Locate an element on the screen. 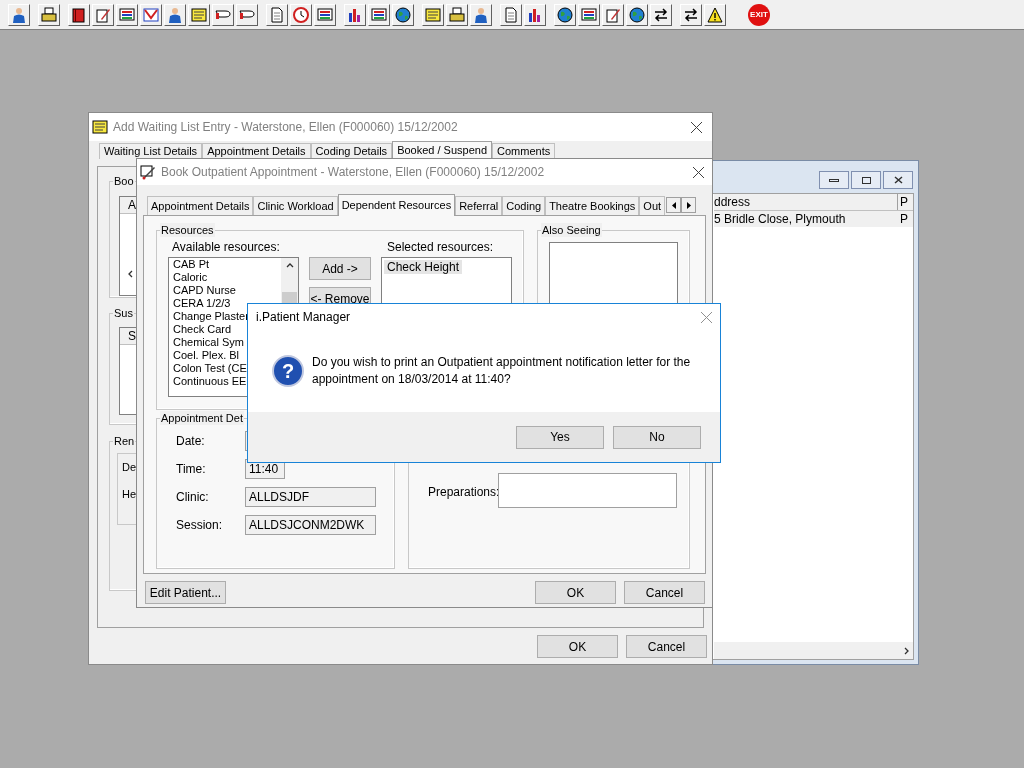 The height and width of the screenshot is (768, 1024). field-label: Clinic: is located at coordinates (193, 497).